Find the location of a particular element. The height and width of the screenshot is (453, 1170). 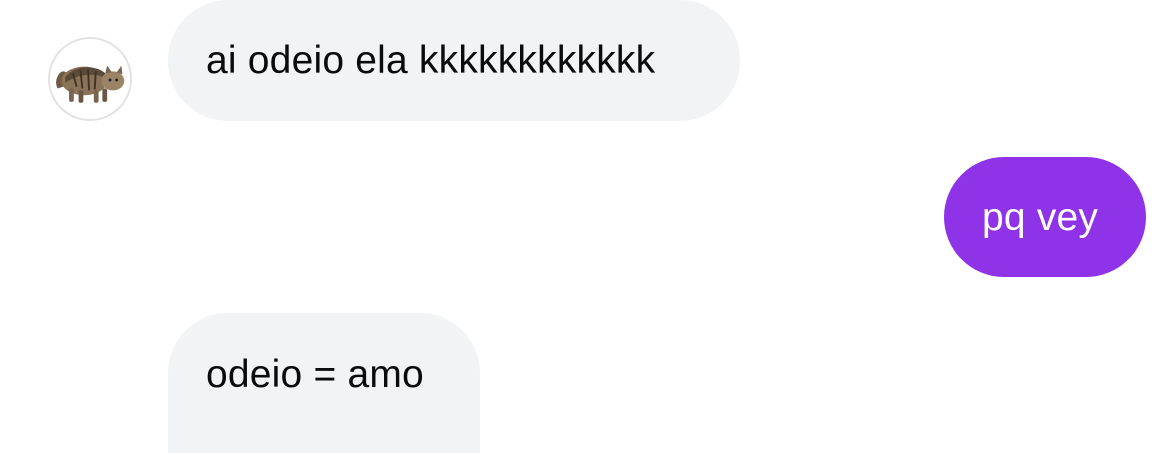

incoming-message-bubble: odeio = amo is located at coordinates (324, 383).